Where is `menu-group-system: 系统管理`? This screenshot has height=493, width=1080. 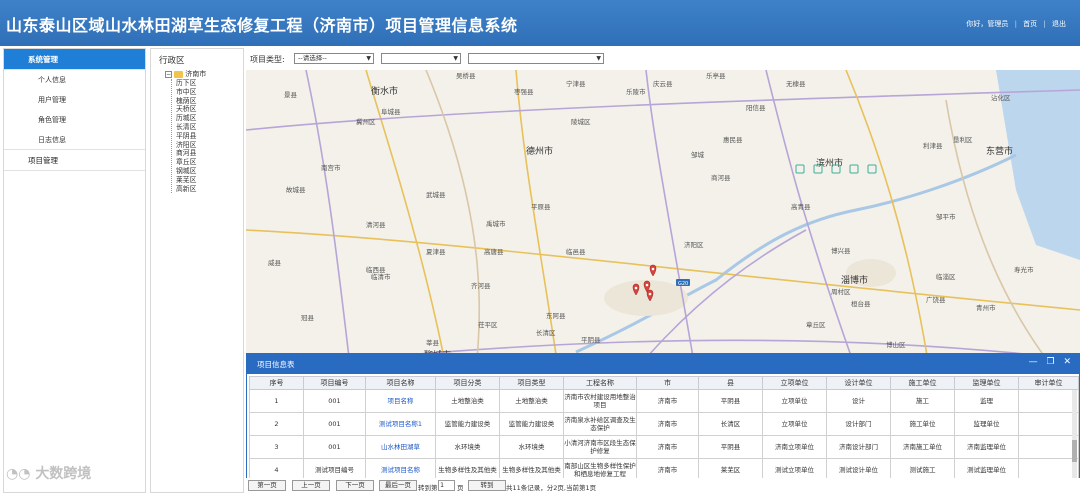 menu-group-system: 系统管理 is located at coordinates (74, 59).